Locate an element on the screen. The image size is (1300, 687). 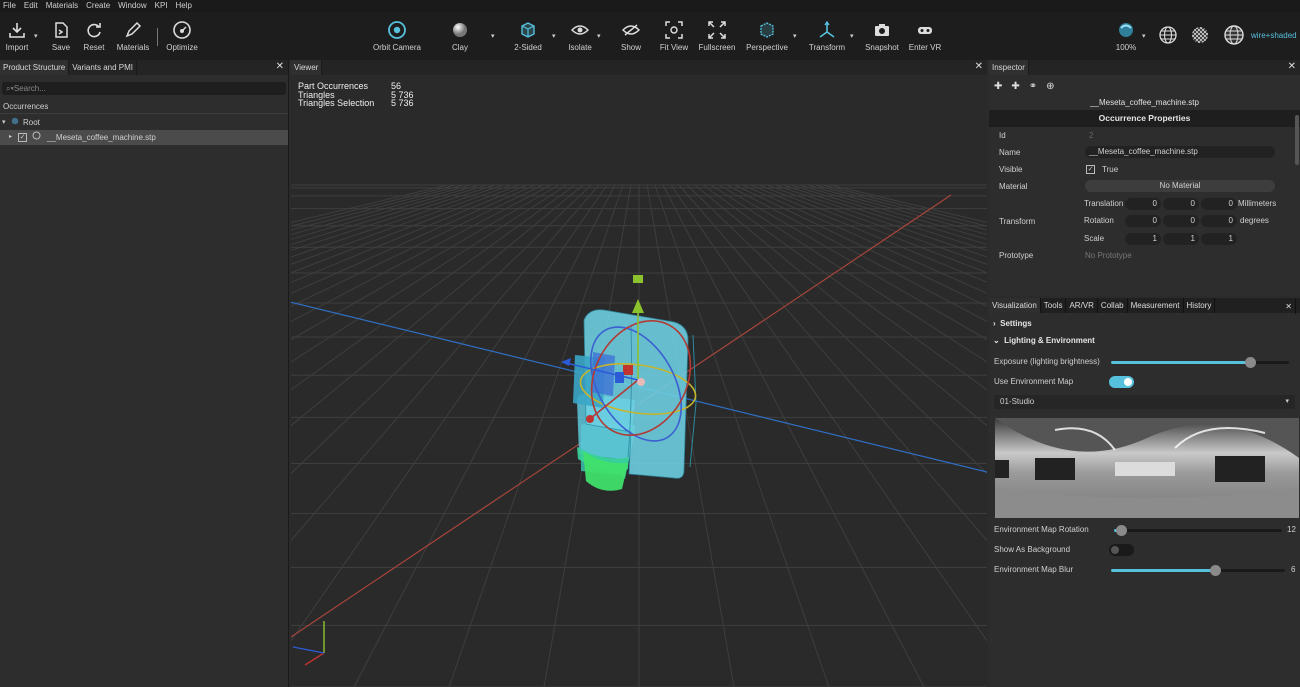
perspective-button: Perspective is located at coordinates (767, 35).